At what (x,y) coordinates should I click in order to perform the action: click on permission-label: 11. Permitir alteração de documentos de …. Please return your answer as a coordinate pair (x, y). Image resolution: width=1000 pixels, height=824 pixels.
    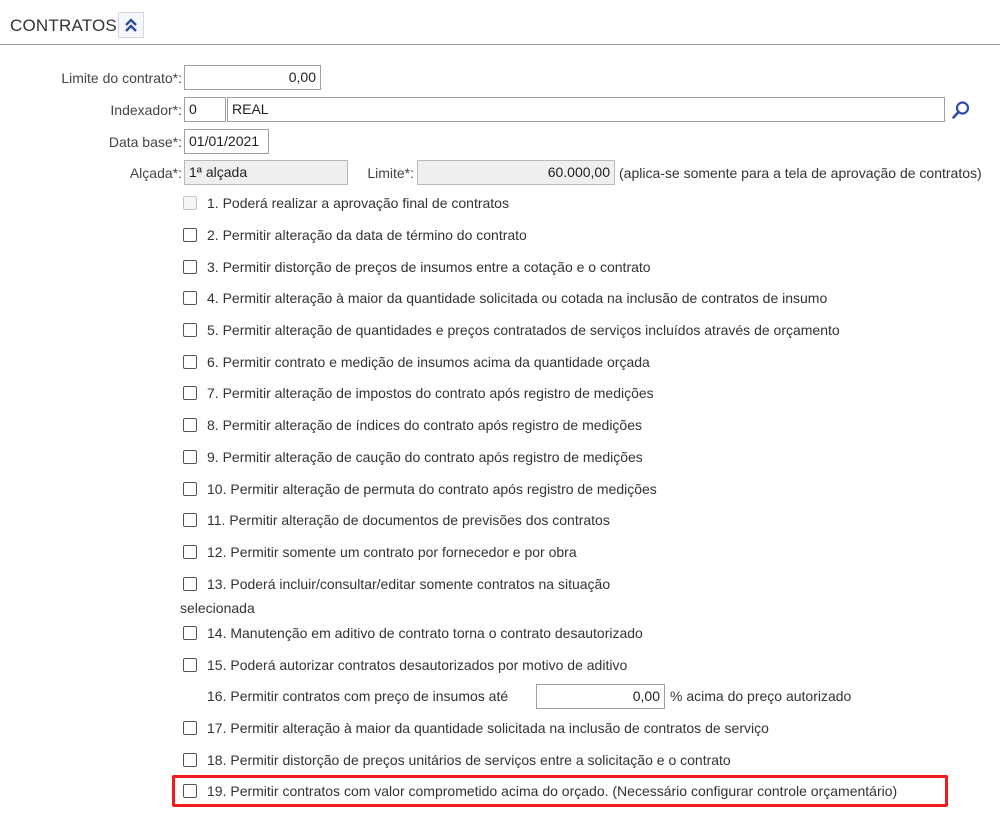
    Looking at the image, I should click on (408, 520).